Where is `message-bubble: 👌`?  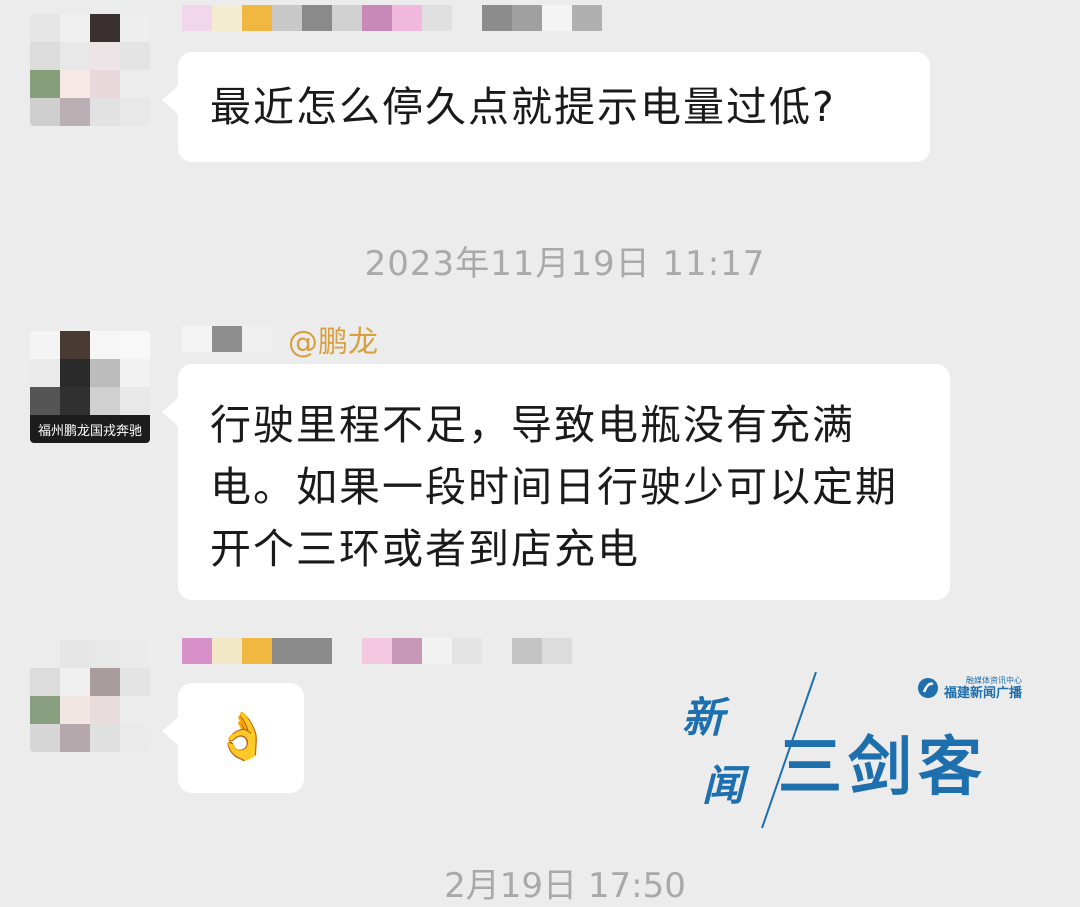
message-bubble: 👌 is located at coordinates (233, 738).